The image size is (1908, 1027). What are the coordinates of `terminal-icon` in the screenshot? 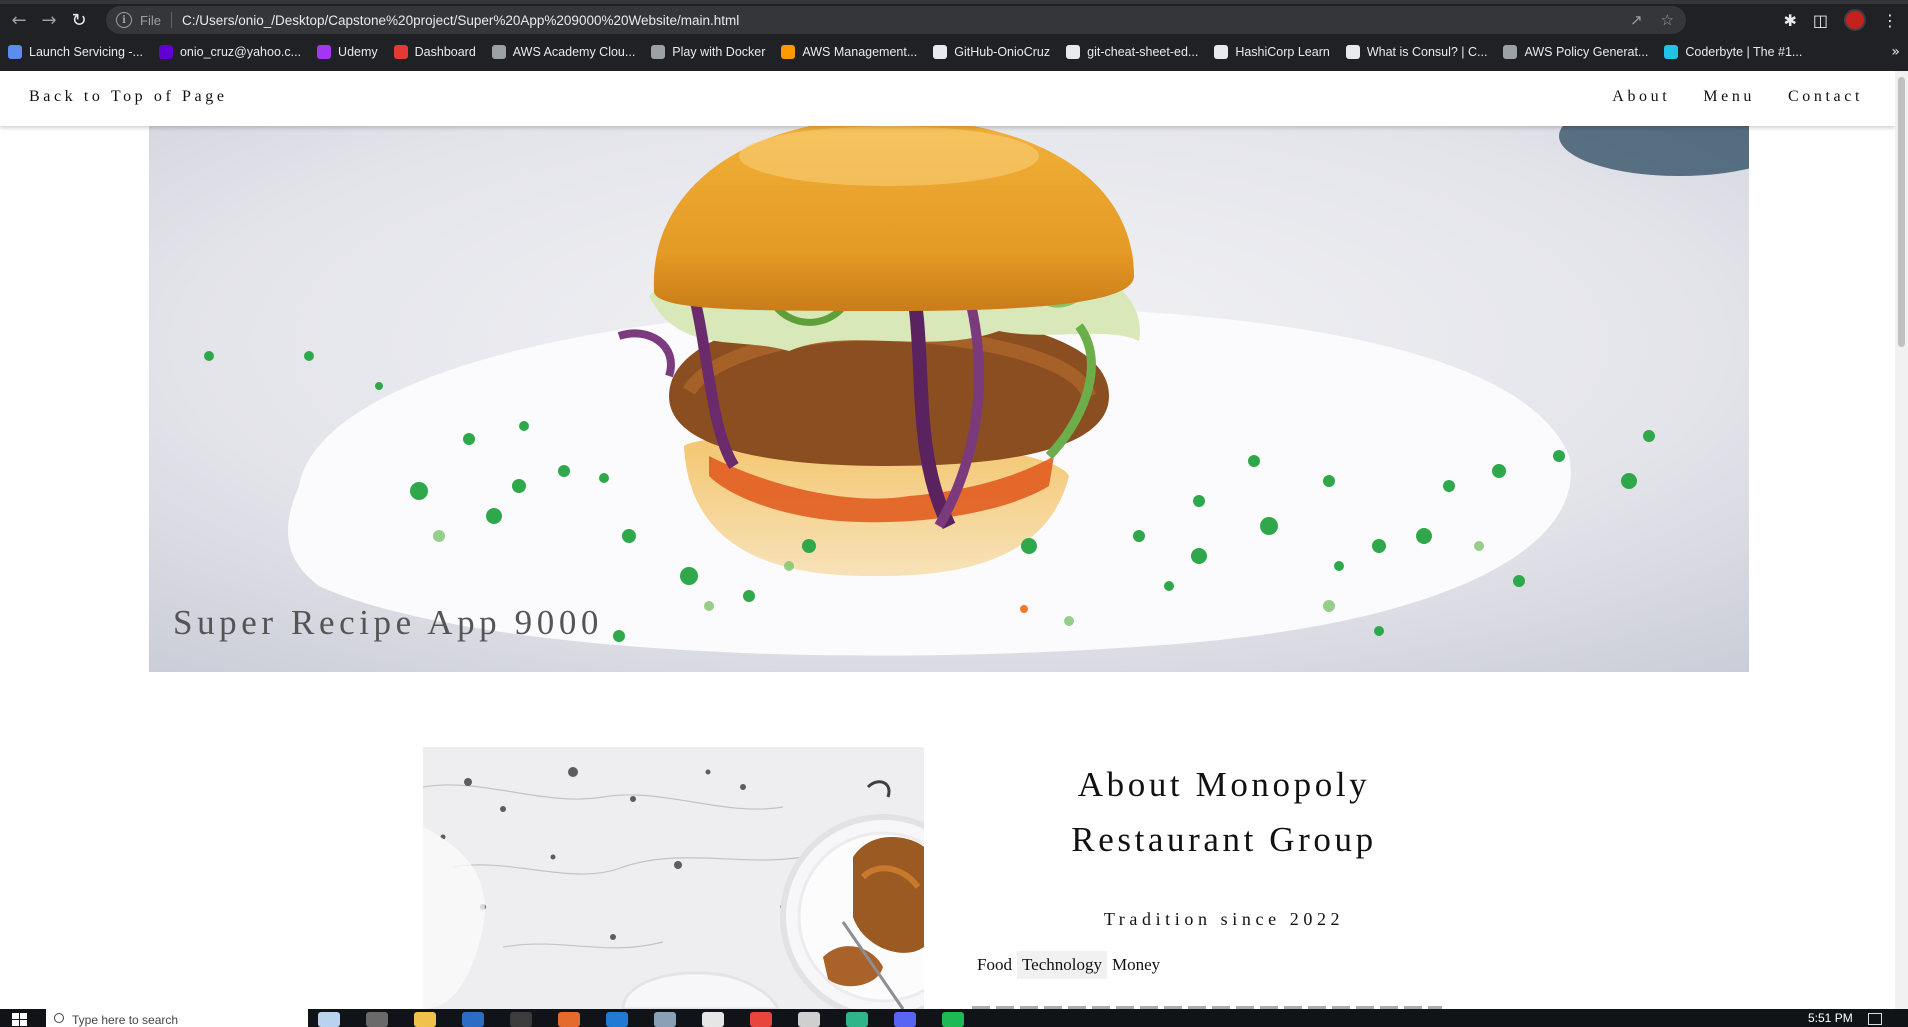 It's located at (521, 1019).